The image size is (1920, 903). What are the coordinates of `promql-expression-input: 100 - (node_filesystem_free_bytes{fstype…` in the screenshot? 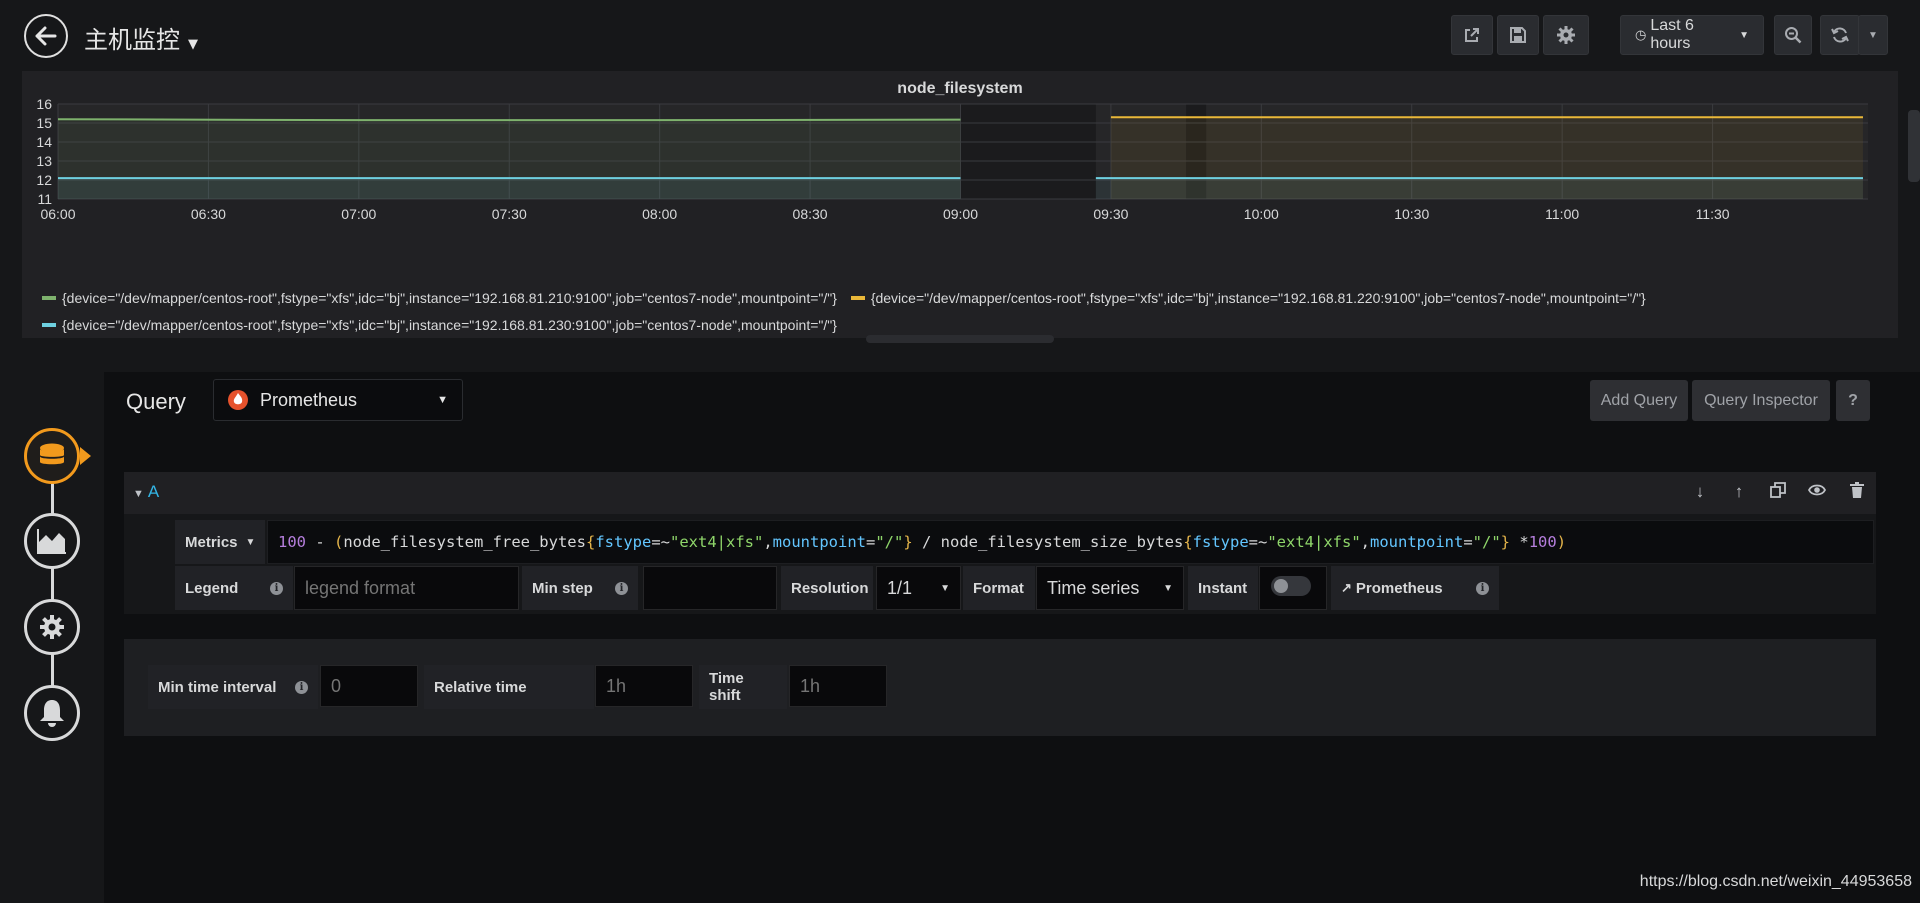 It's located at (1070, 542).